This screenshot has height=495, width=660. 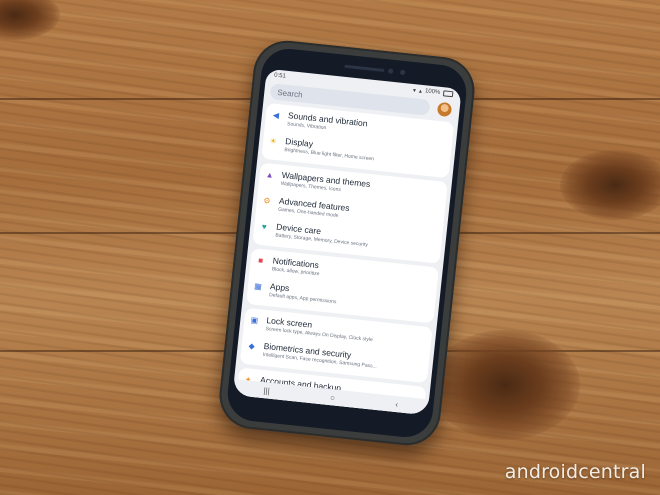 I want to click on gear-icon: ⚙, so click(x=266, y=201).